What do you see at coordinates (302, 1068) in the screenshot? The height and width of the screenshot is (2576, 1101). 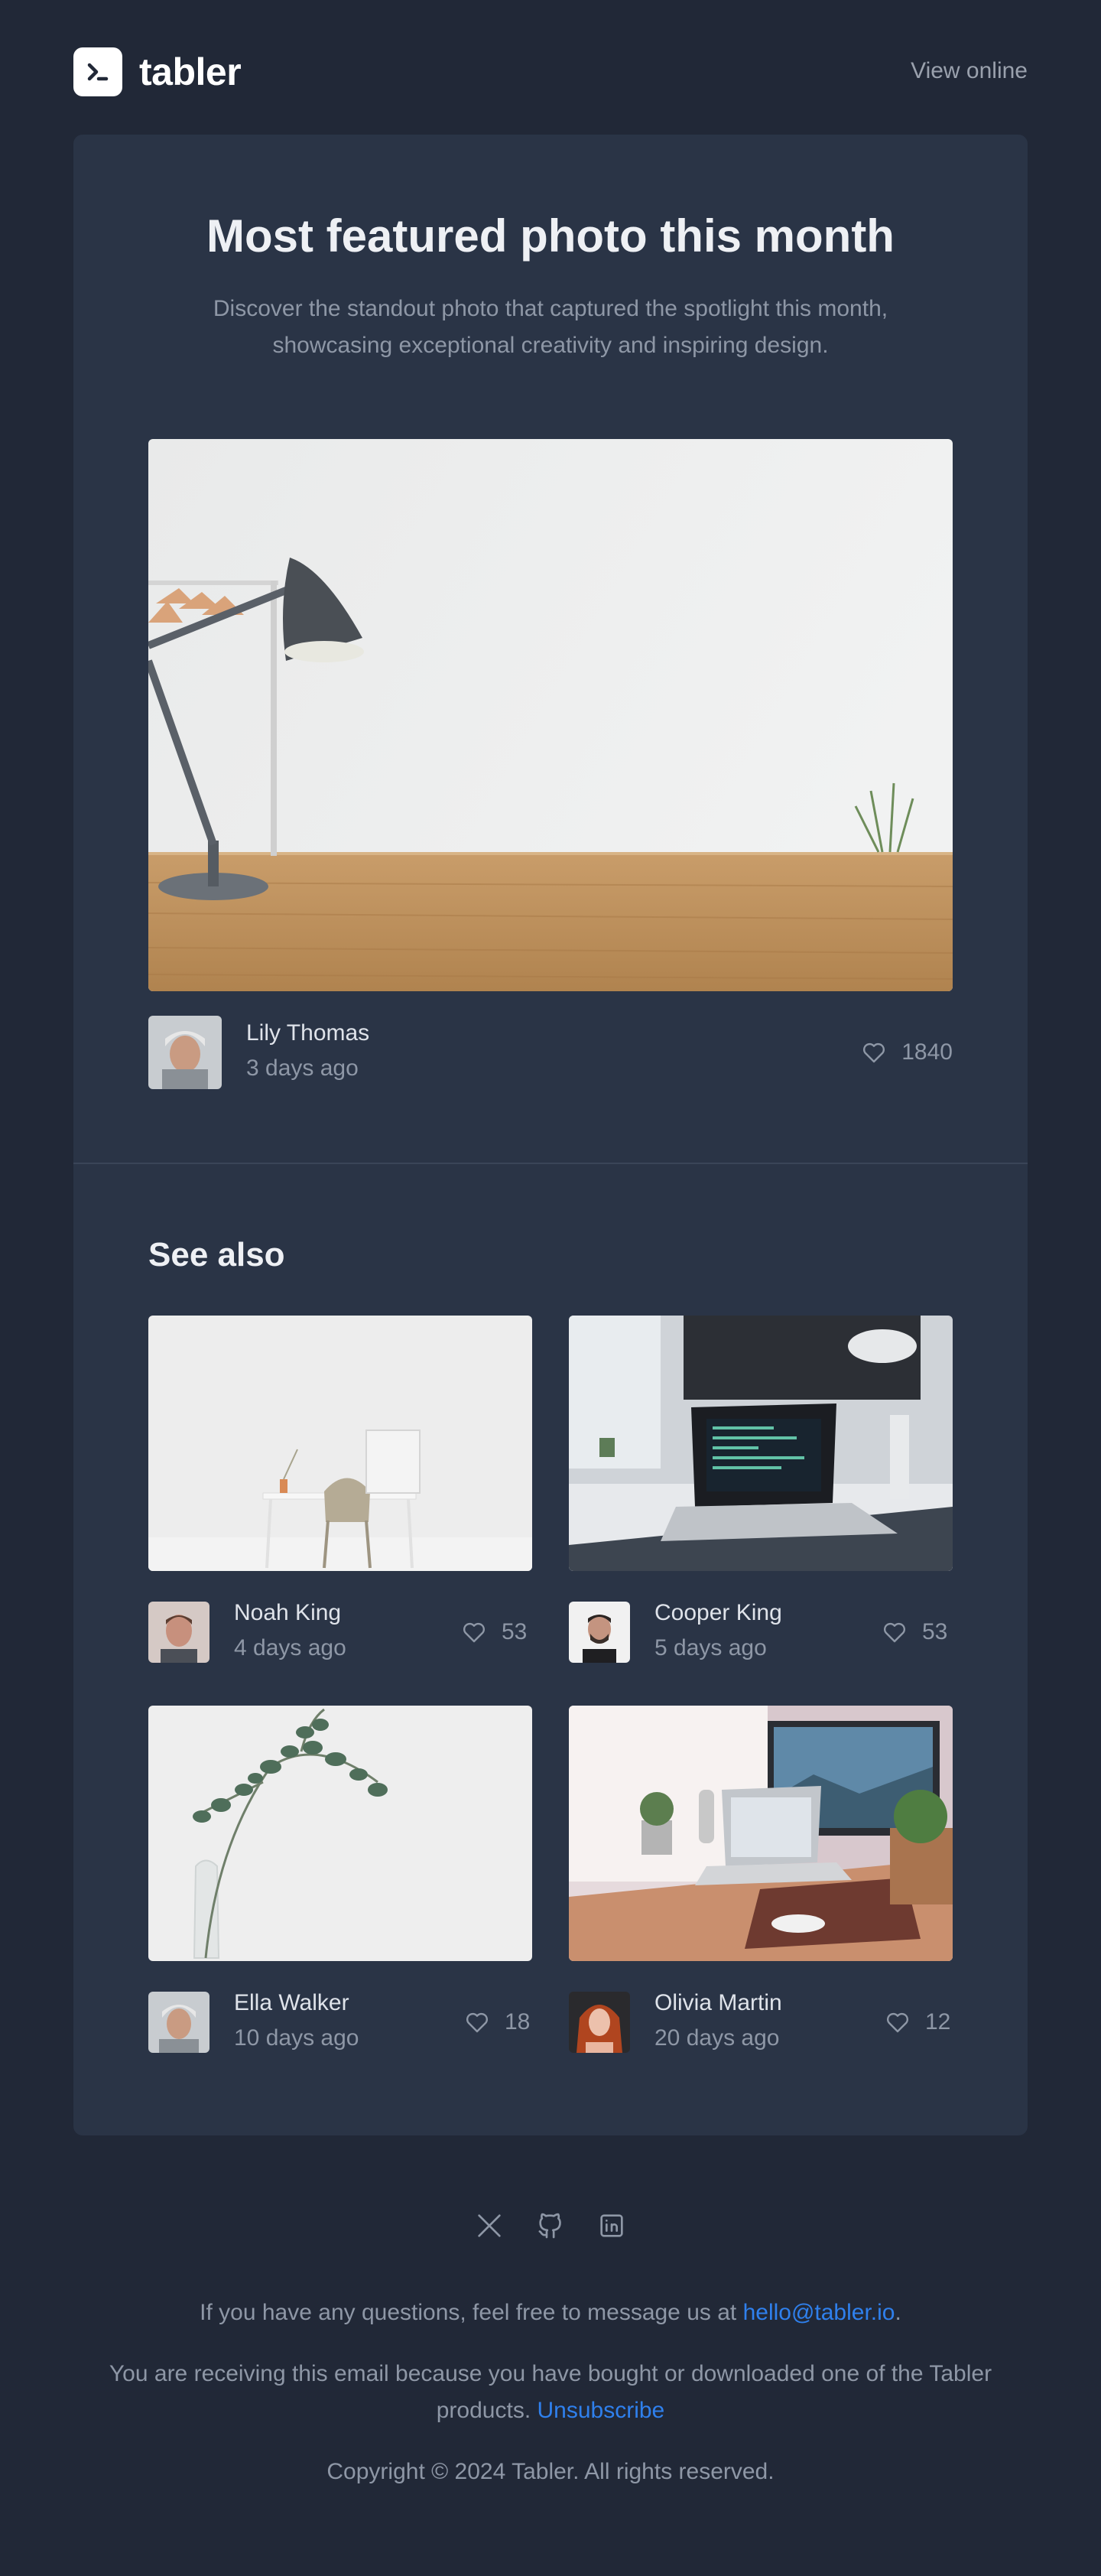 I see `featured-date: 3 days ago` at bounding box center [302, 1068].